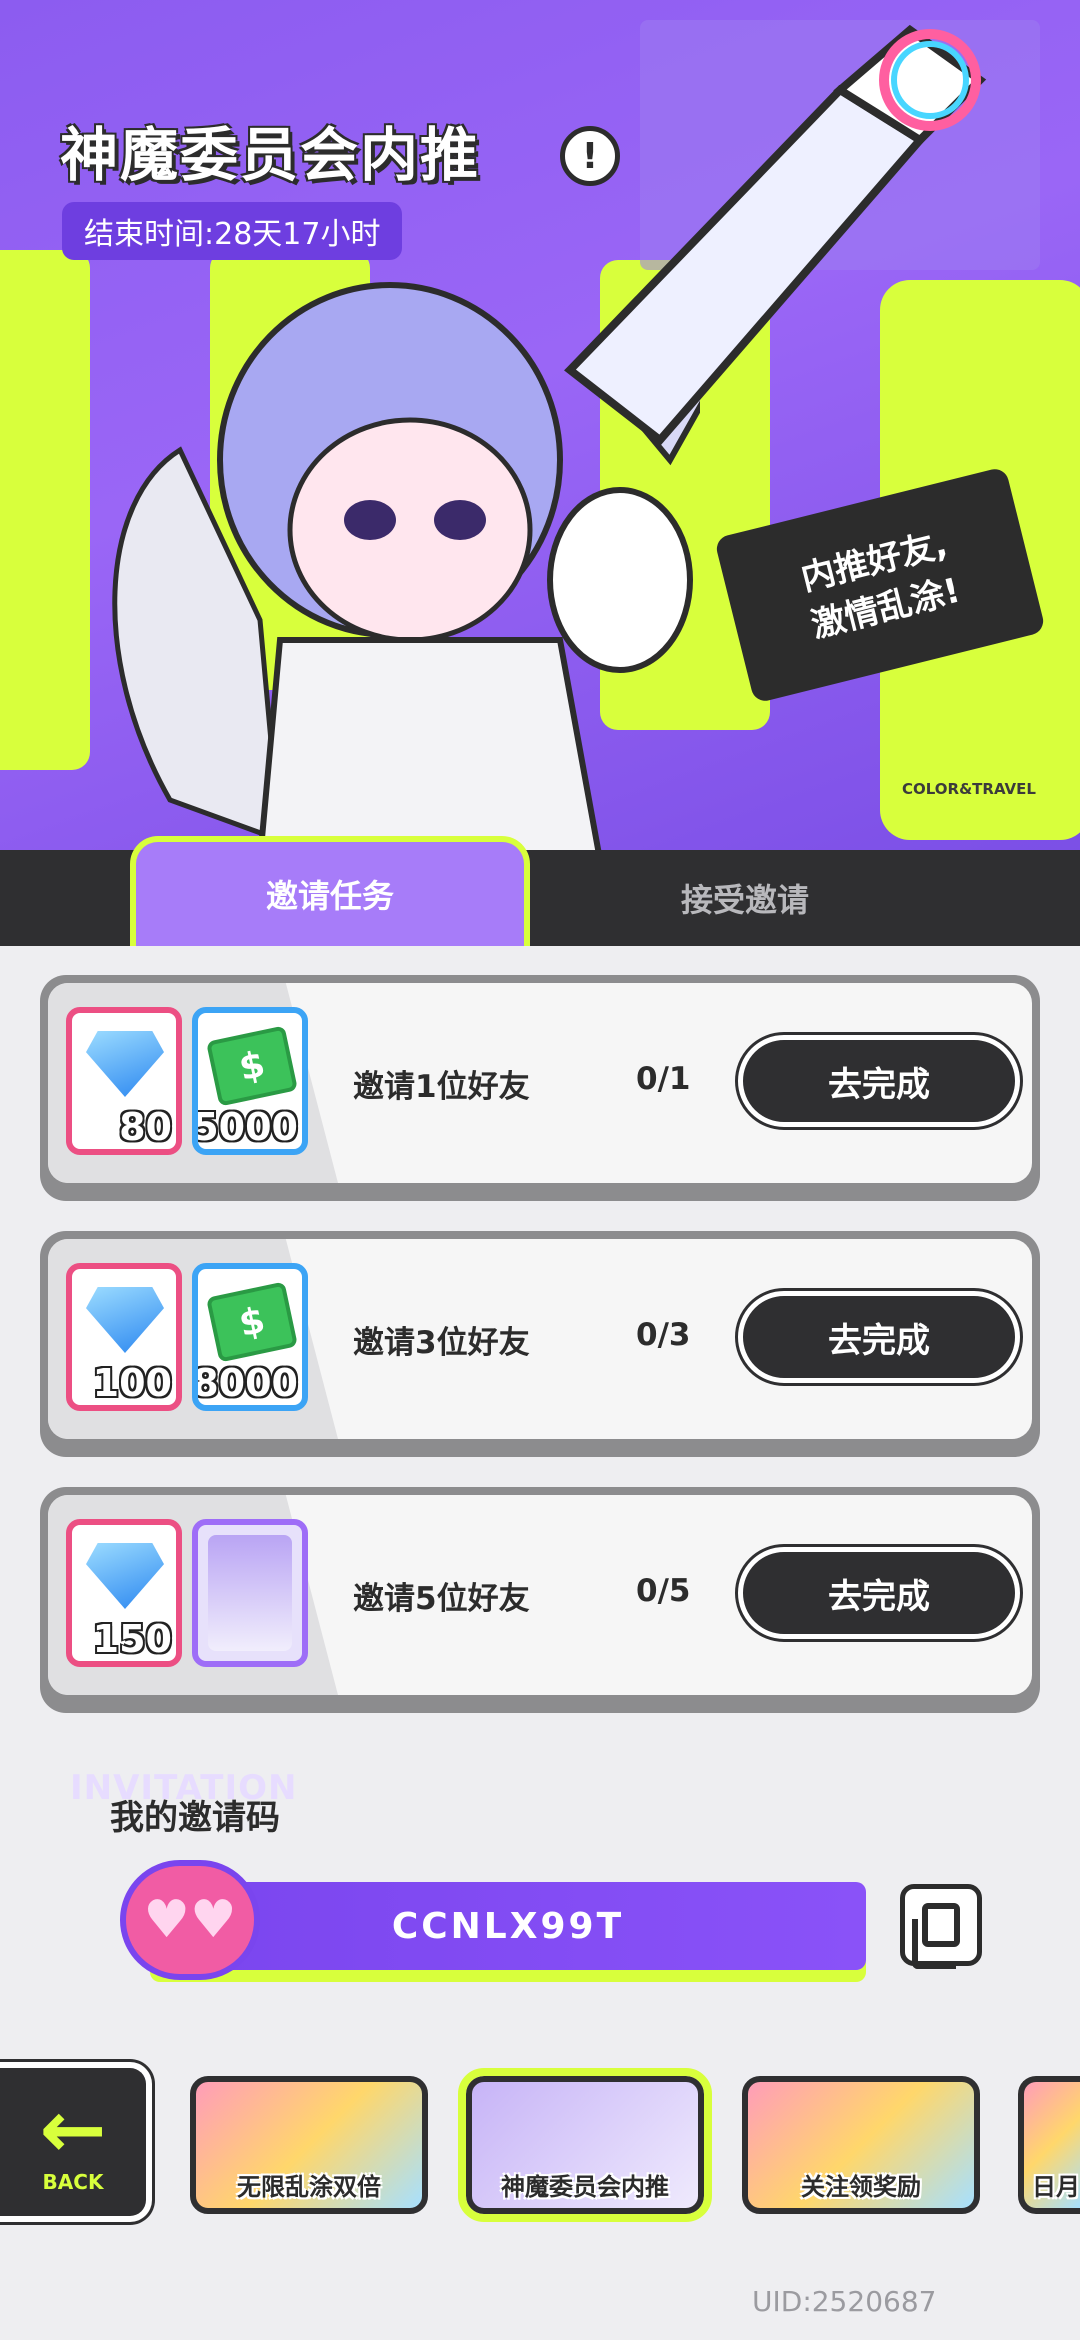 The image size is (1080, 2340). Describe the element at coordinates (745, 898) in the screenshot. I see `tab-accept-invite: 接受邀请` at that location.